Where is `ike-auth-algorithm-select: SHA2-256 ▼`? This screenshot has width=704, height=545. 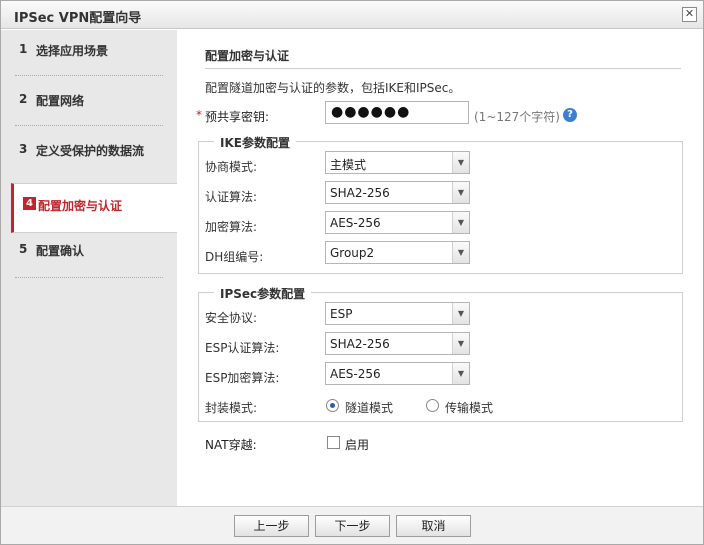 ike-auth-algorithm-select: SHA2-256 ▼ is located at coordinates (397, 192).